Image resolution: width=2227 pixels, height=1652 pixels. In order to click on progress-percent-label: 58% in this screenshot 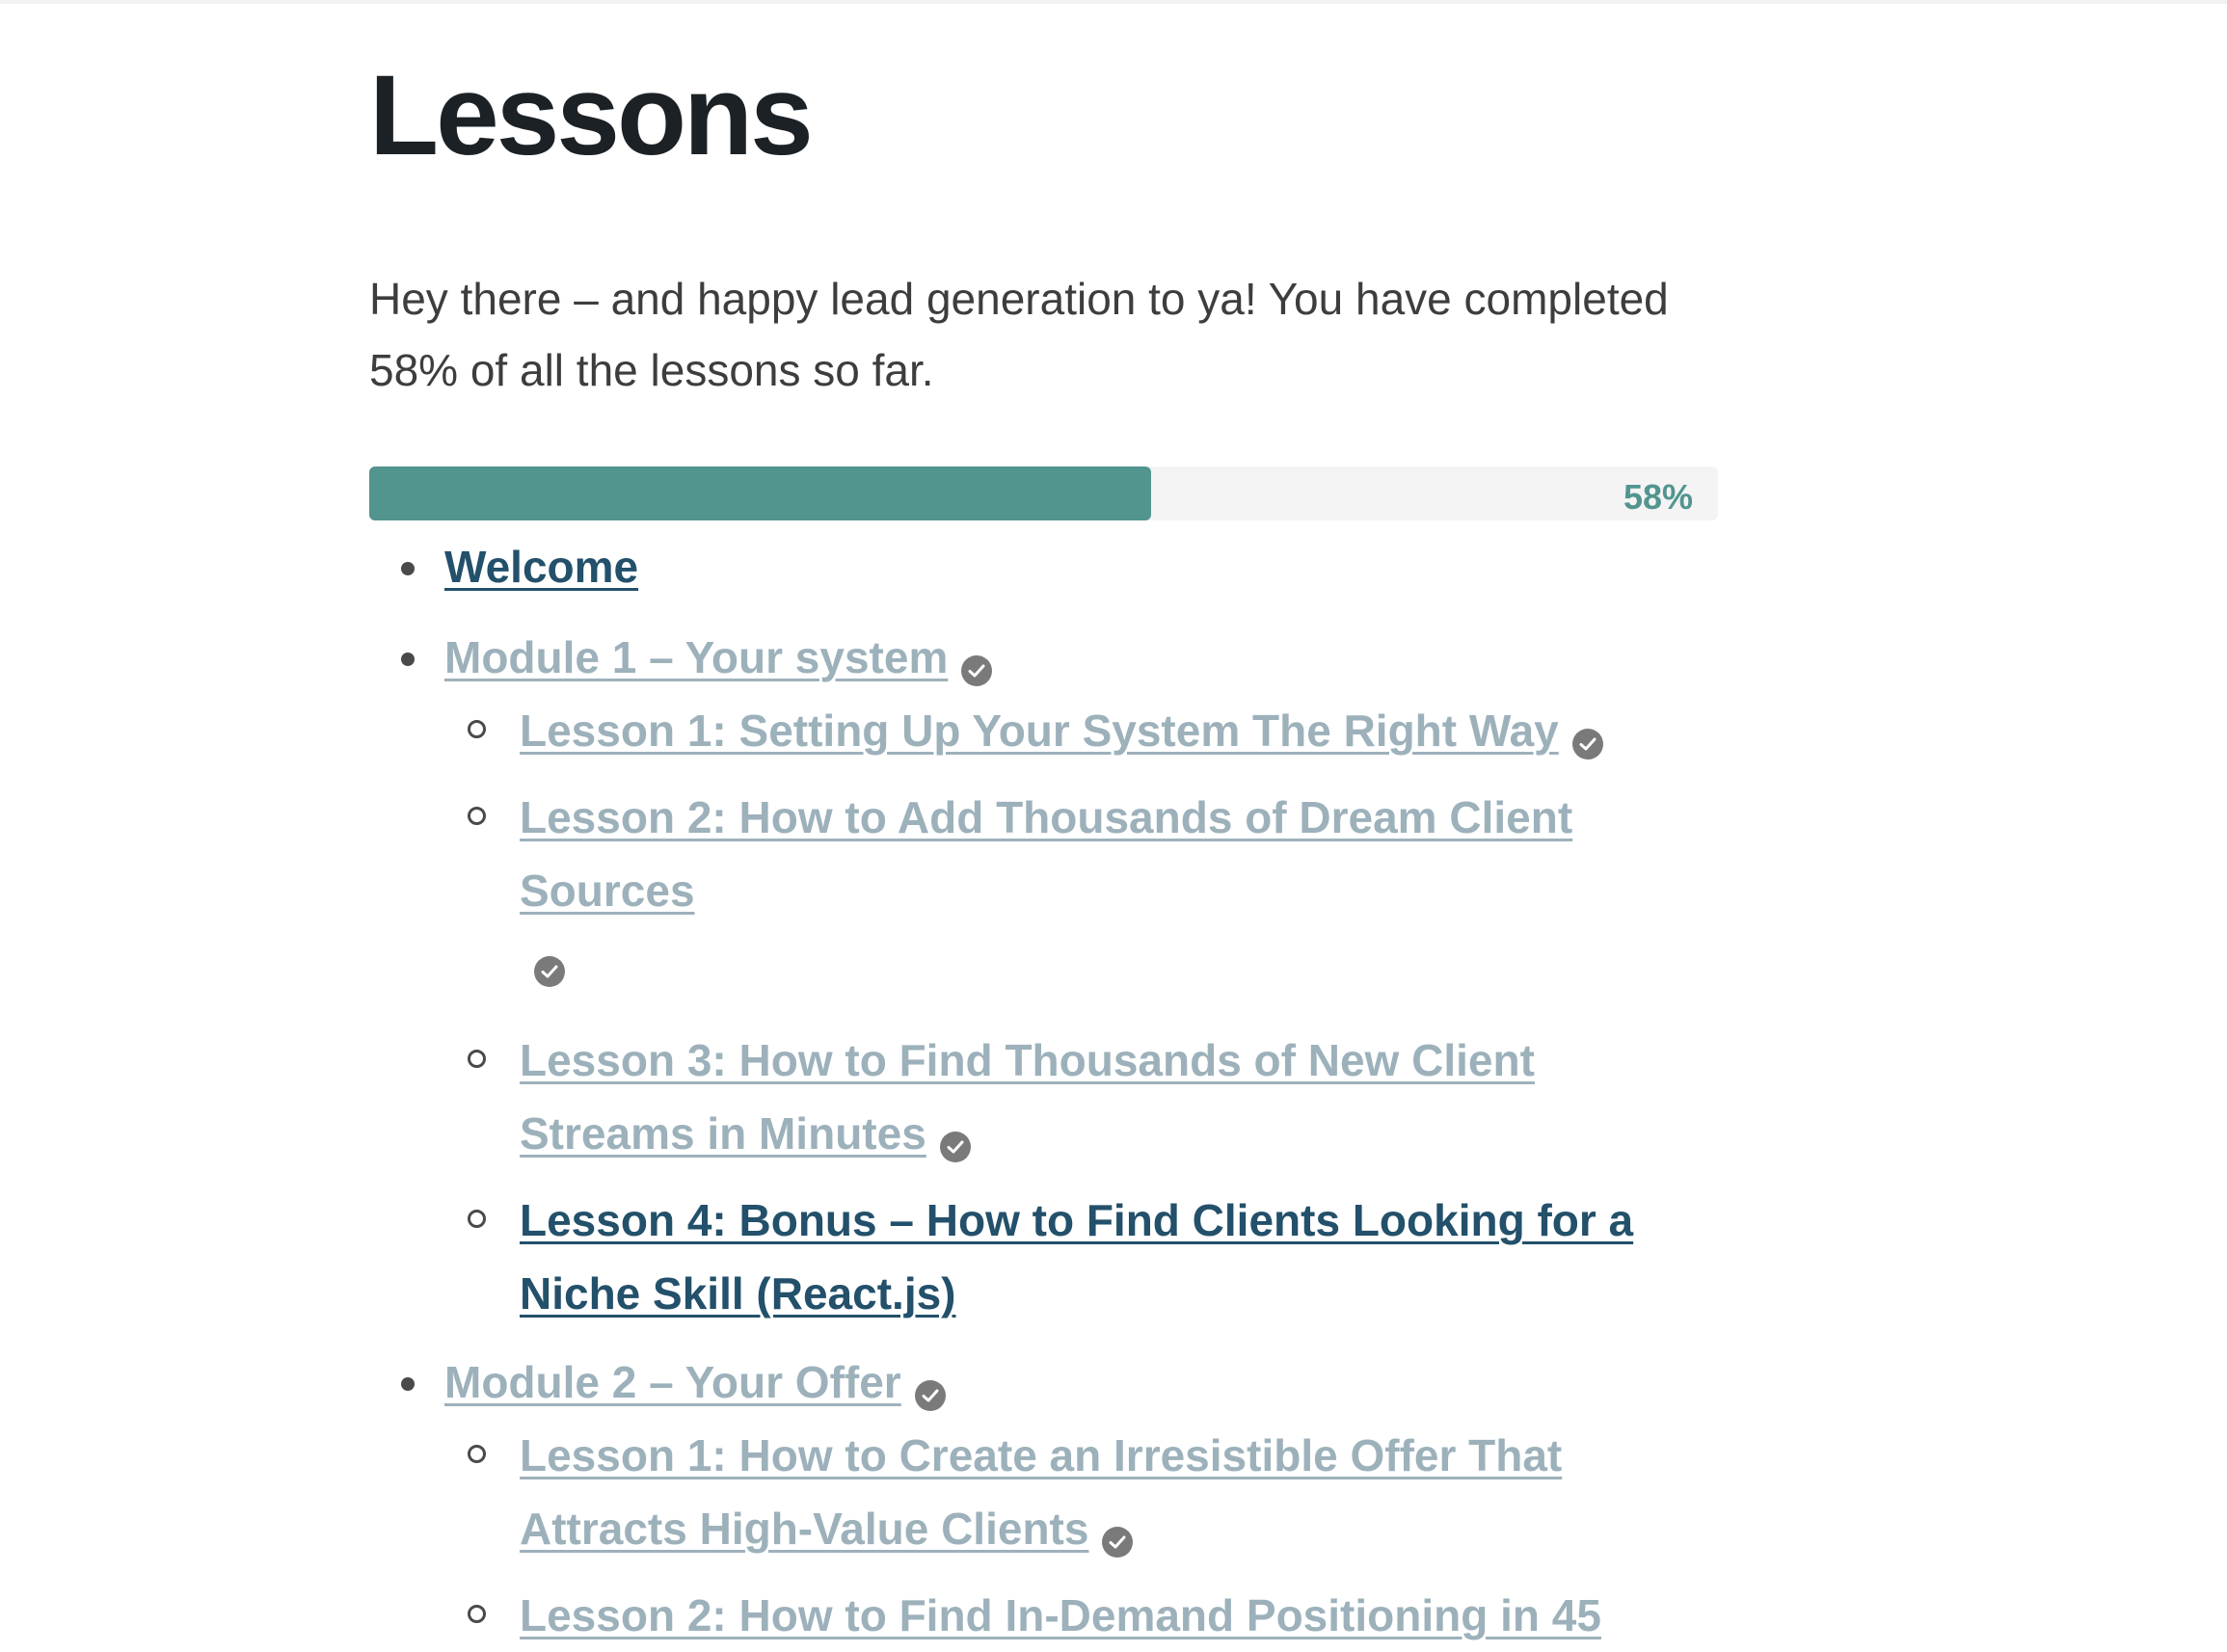, I will do `click(1658, 497)`.